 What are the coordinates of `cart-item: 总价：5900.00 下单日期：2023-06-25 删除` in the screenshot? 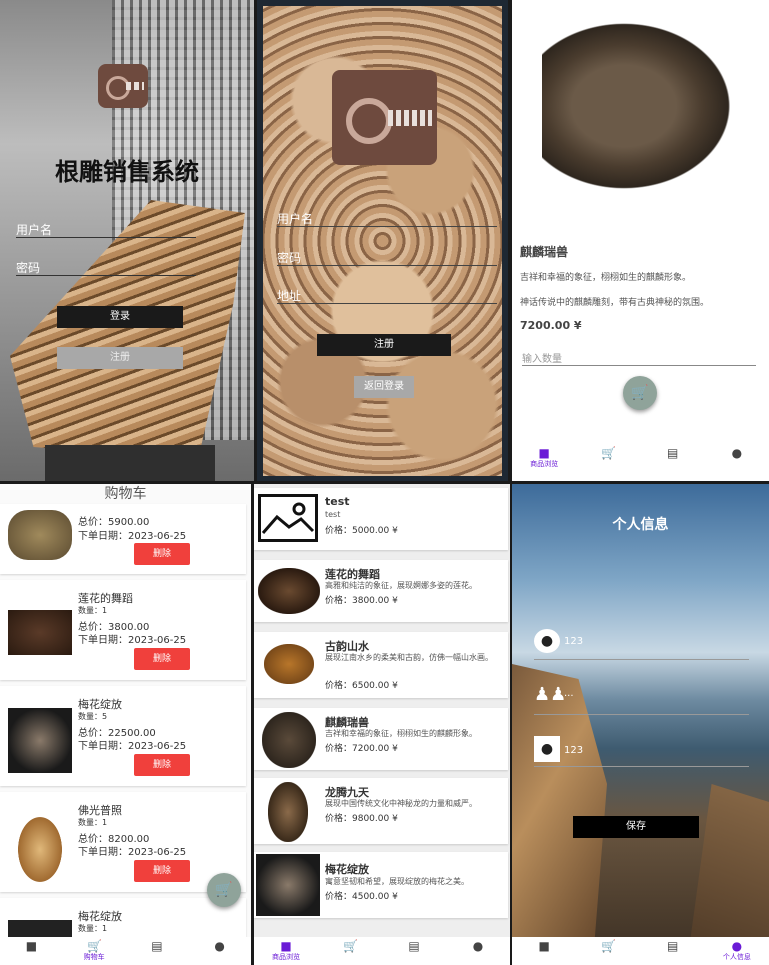 It's located at (123, 539).